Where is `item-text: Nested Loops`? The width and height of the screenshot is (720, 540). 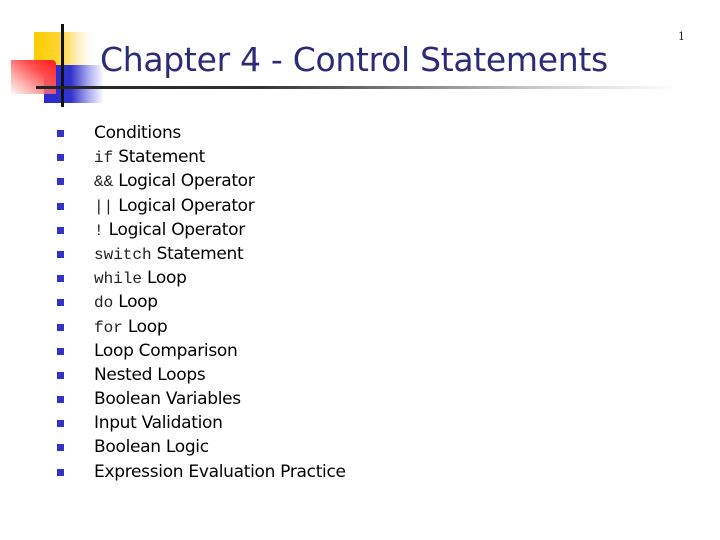
item-text: Nested Loops is located at coordinates (150, 374).